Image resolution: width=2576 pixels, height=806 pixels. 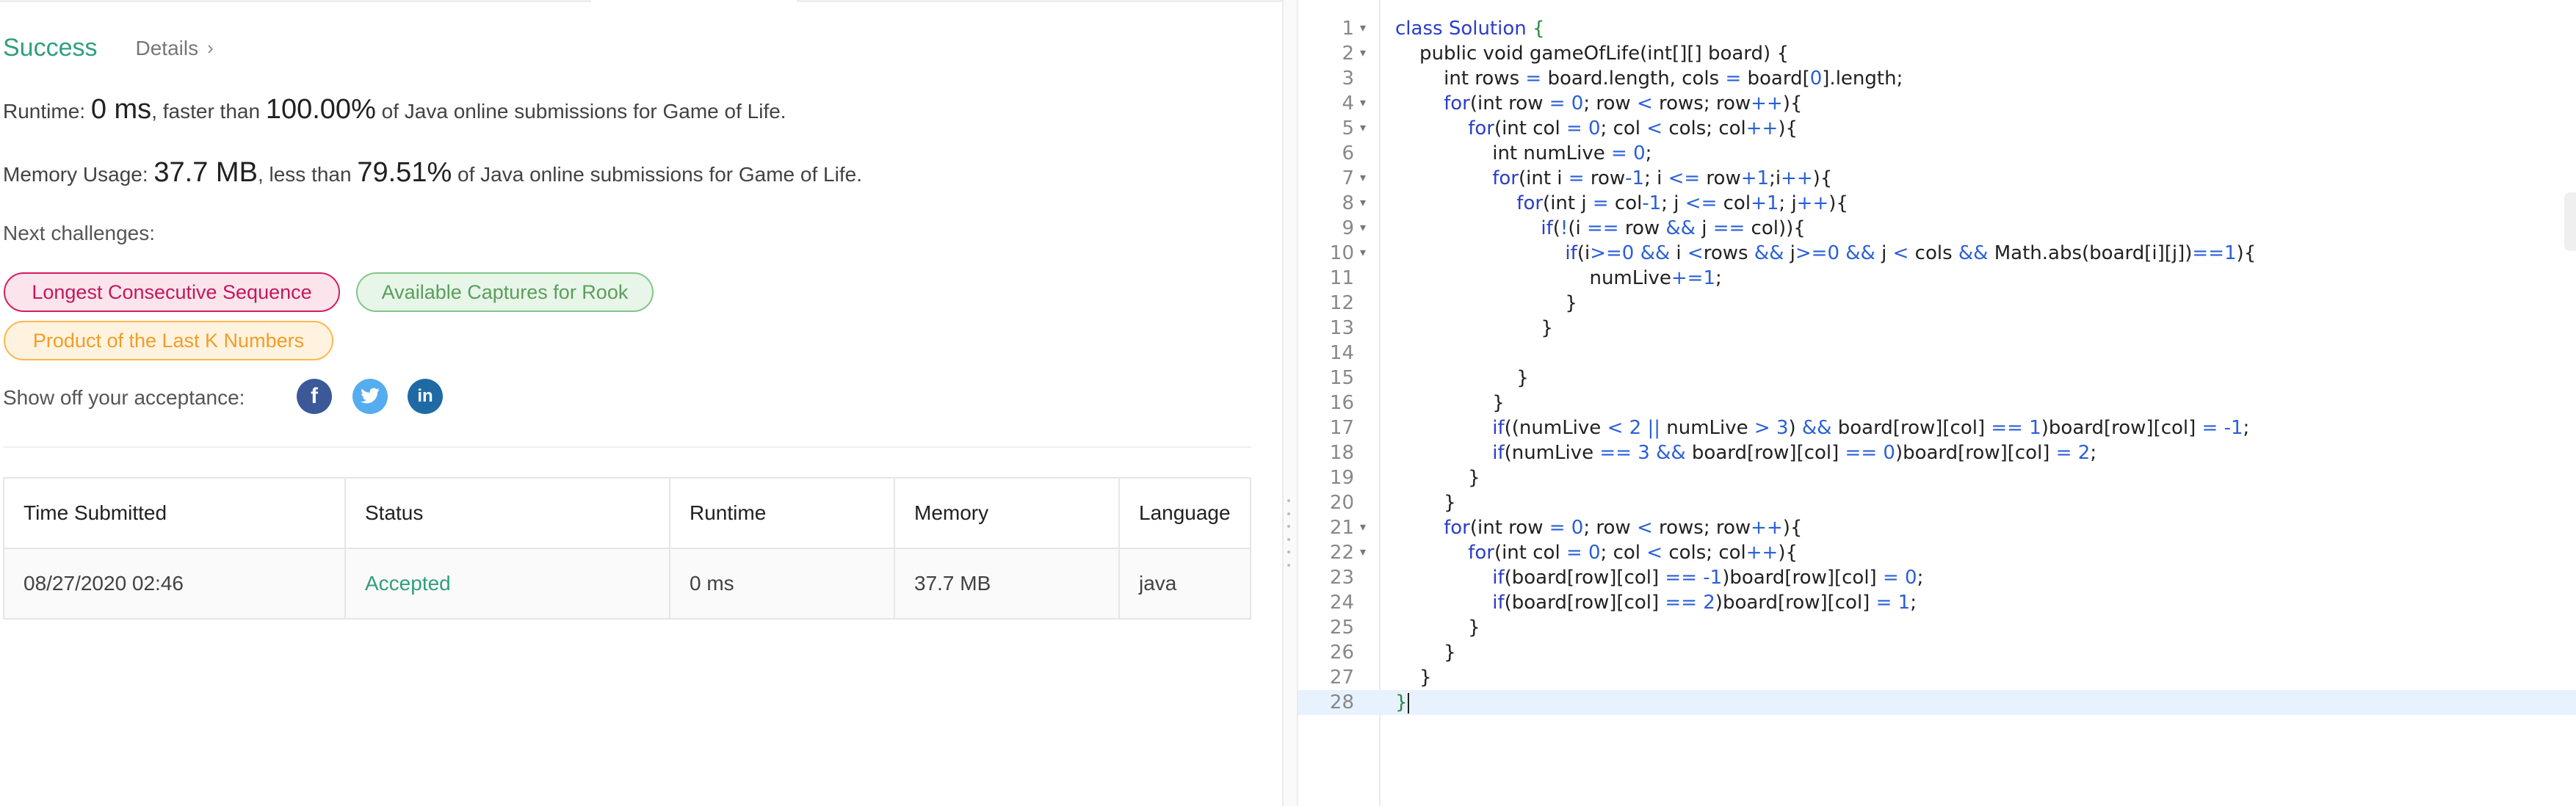 I want to click on line-number: 1, so click(x=1348, y=29).